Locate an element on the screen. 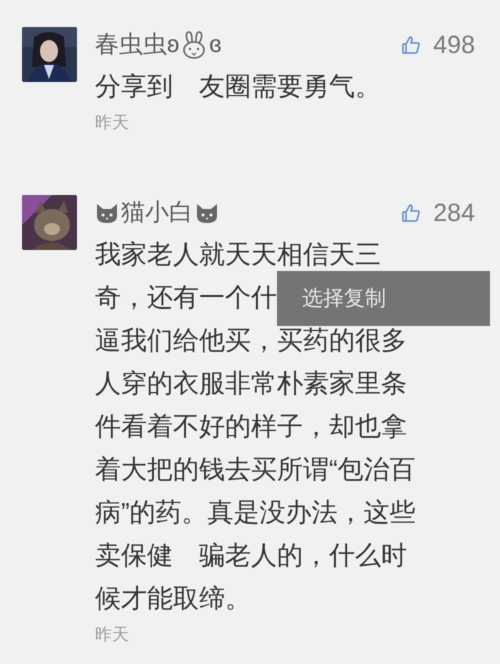 This screenshot has height=664, width=500. comment-text-line: 着大把的钱去买所谓“包治百 is located at coordinates (255, 469).